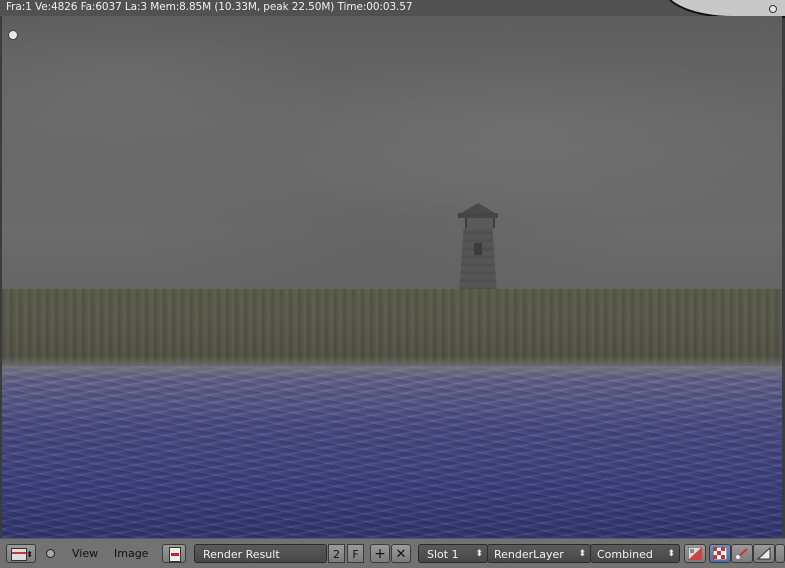  Describe the element at coordinates (50, 553) in the screenshot. I see `collapse-menus-icon` at that location.